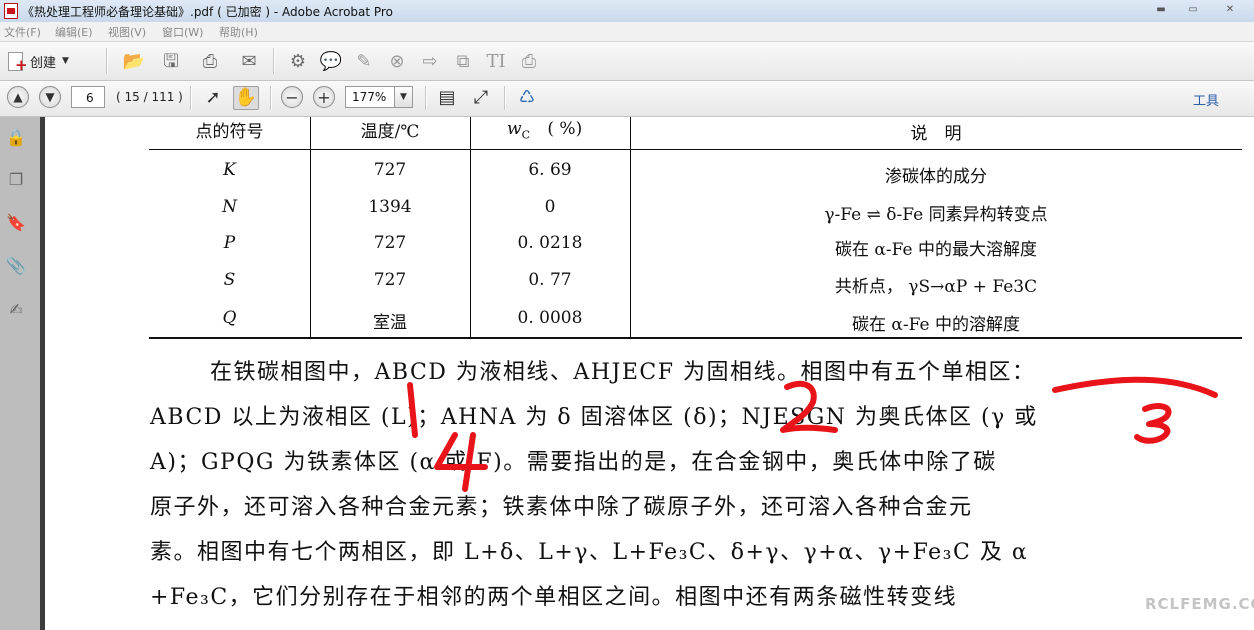 Image resolution: width=1254 pixels, height=630 pixels. What do you see at coordinates (17, 62) in the screenshot?
I see `create-pdf-icon` at bounding box center [17, 62].